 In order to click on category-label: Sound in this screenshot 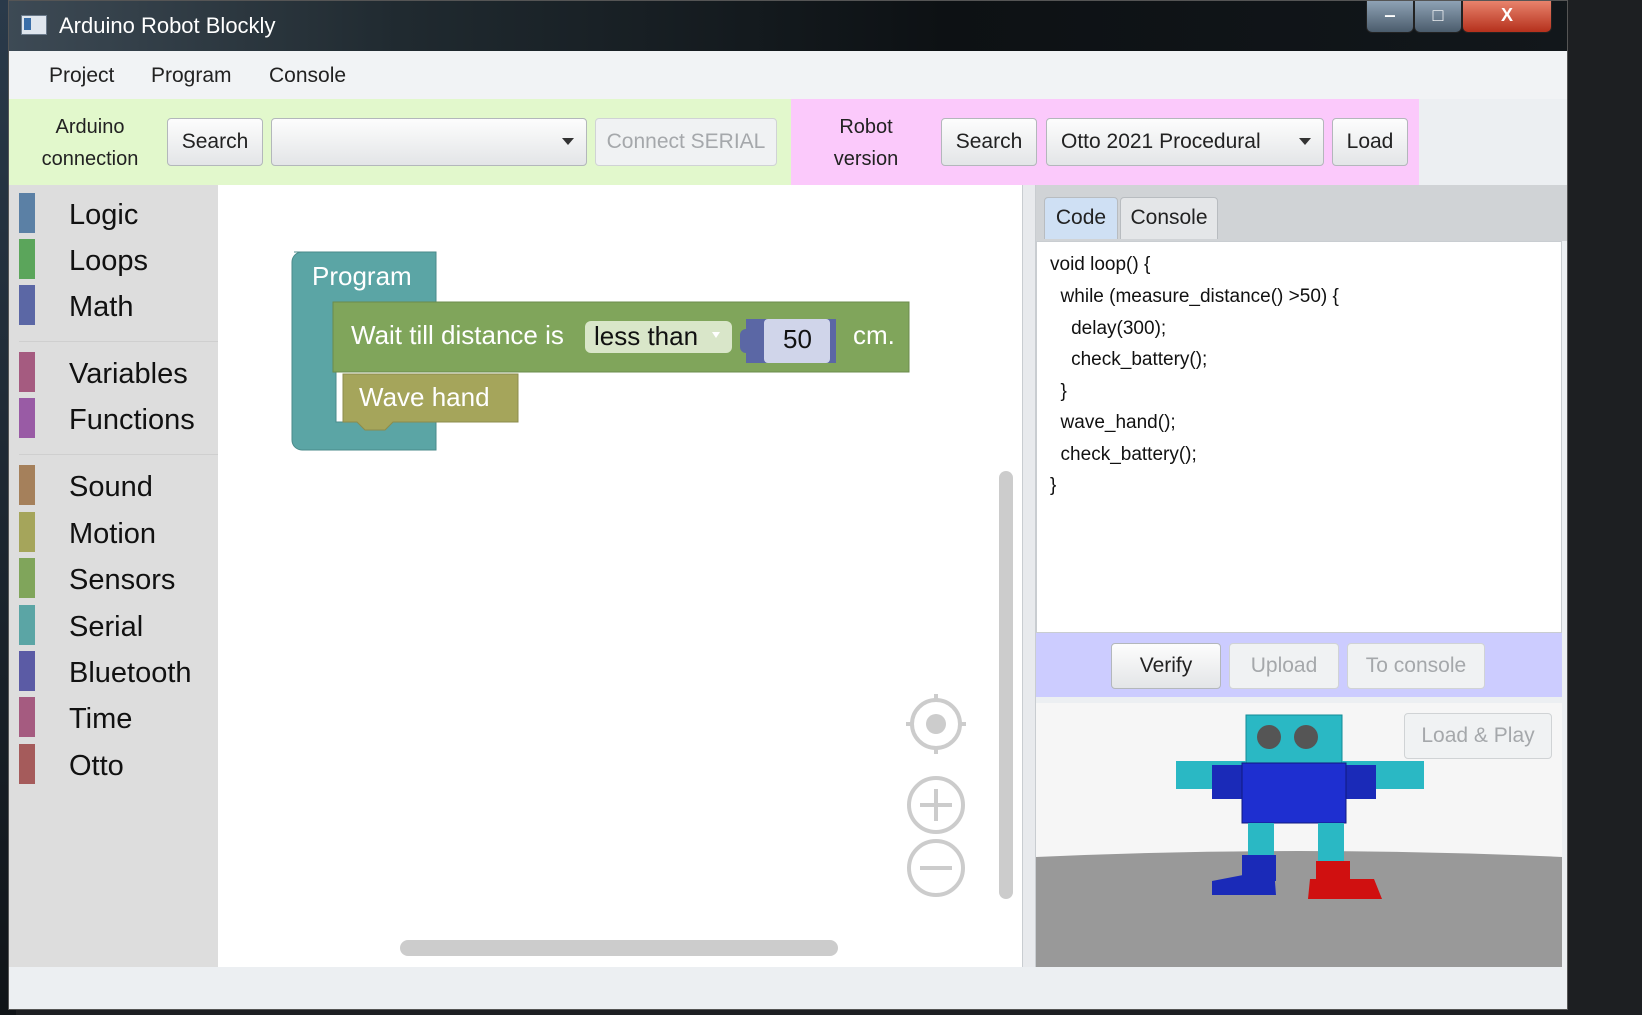, I will do `click(111, 487)`.